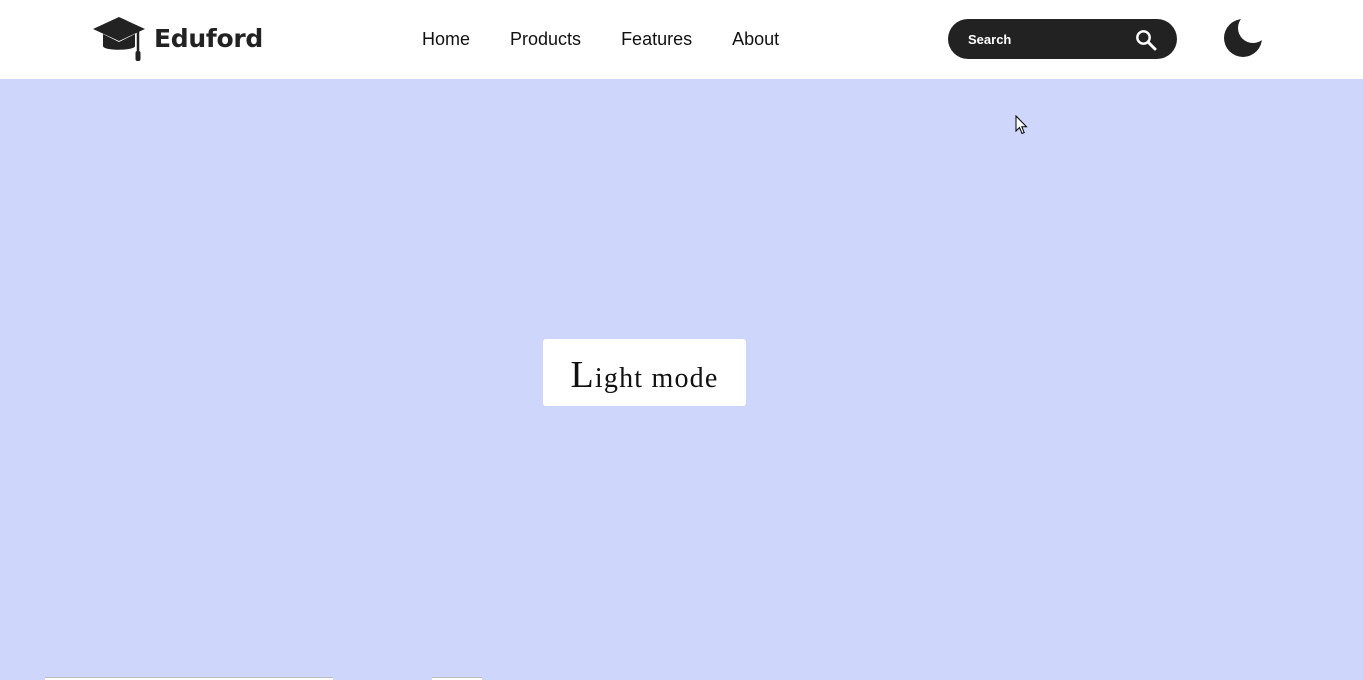  What do you see at coordinates (1043, 39) in the screenshot?
I see `search-input` at bounding box center [1043, 39].